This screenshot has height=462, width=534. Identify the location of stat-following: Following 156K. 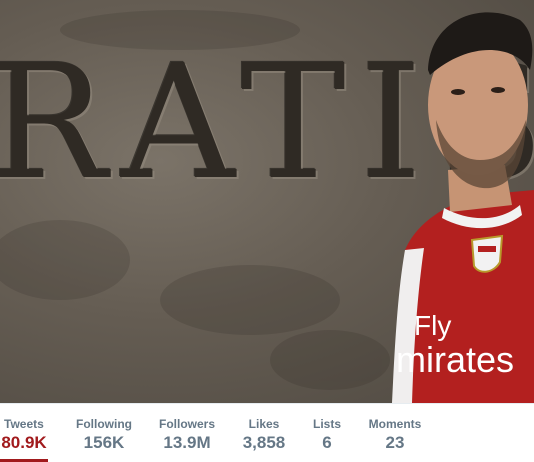
(104, 435).